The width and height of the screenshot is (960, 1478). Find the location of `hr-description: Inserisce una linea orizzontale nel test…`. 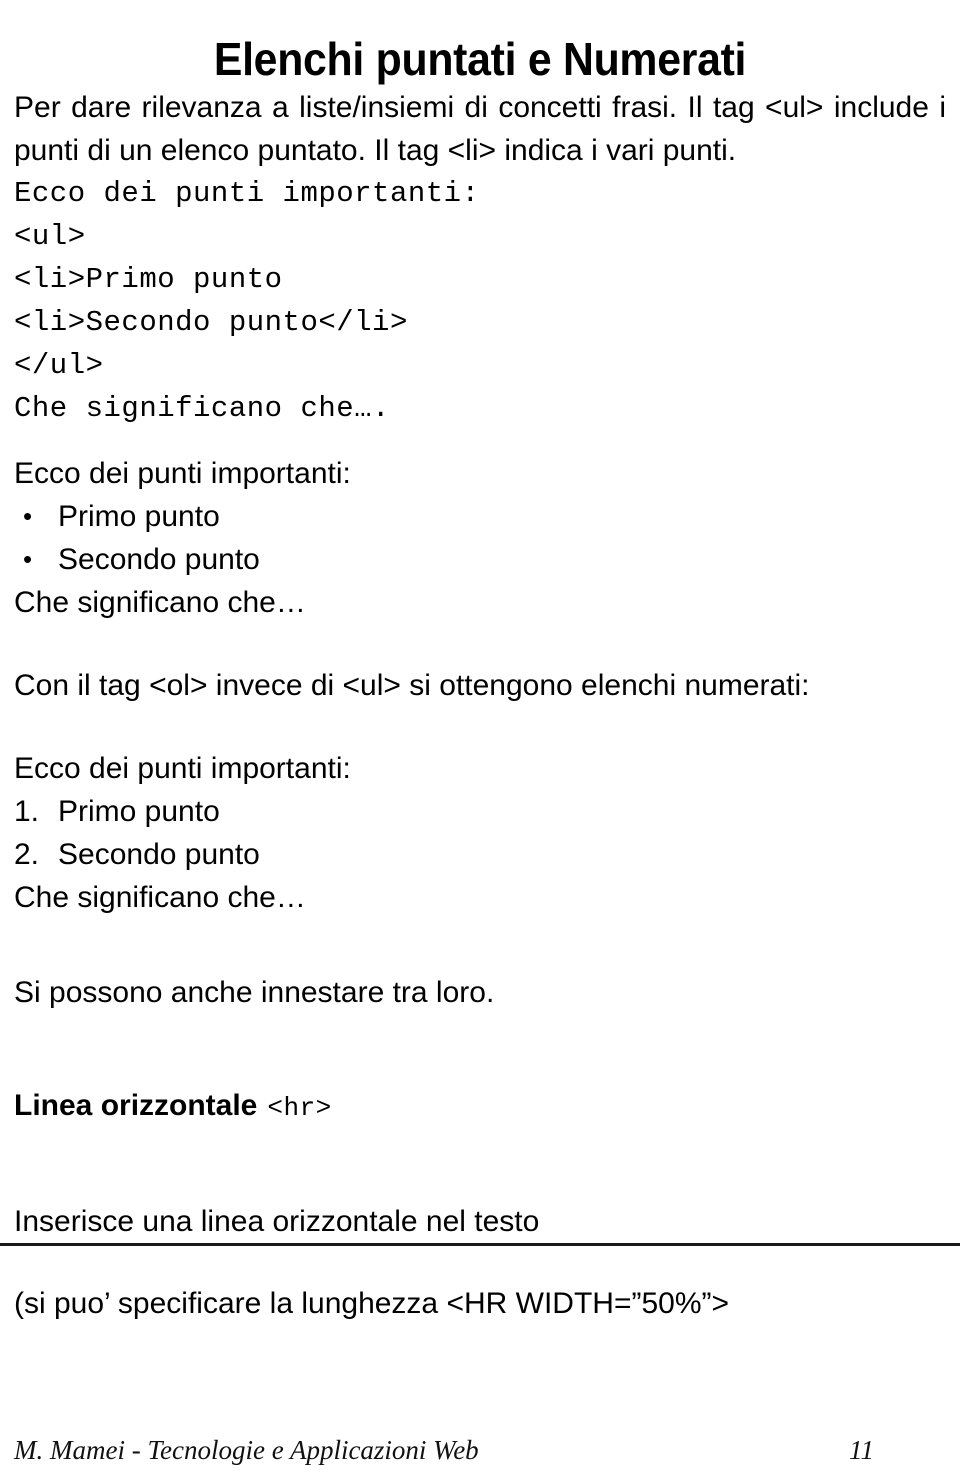

hr-description: Inserisce una linea orizzontale nel test… is located at coordinates (277, 1221).